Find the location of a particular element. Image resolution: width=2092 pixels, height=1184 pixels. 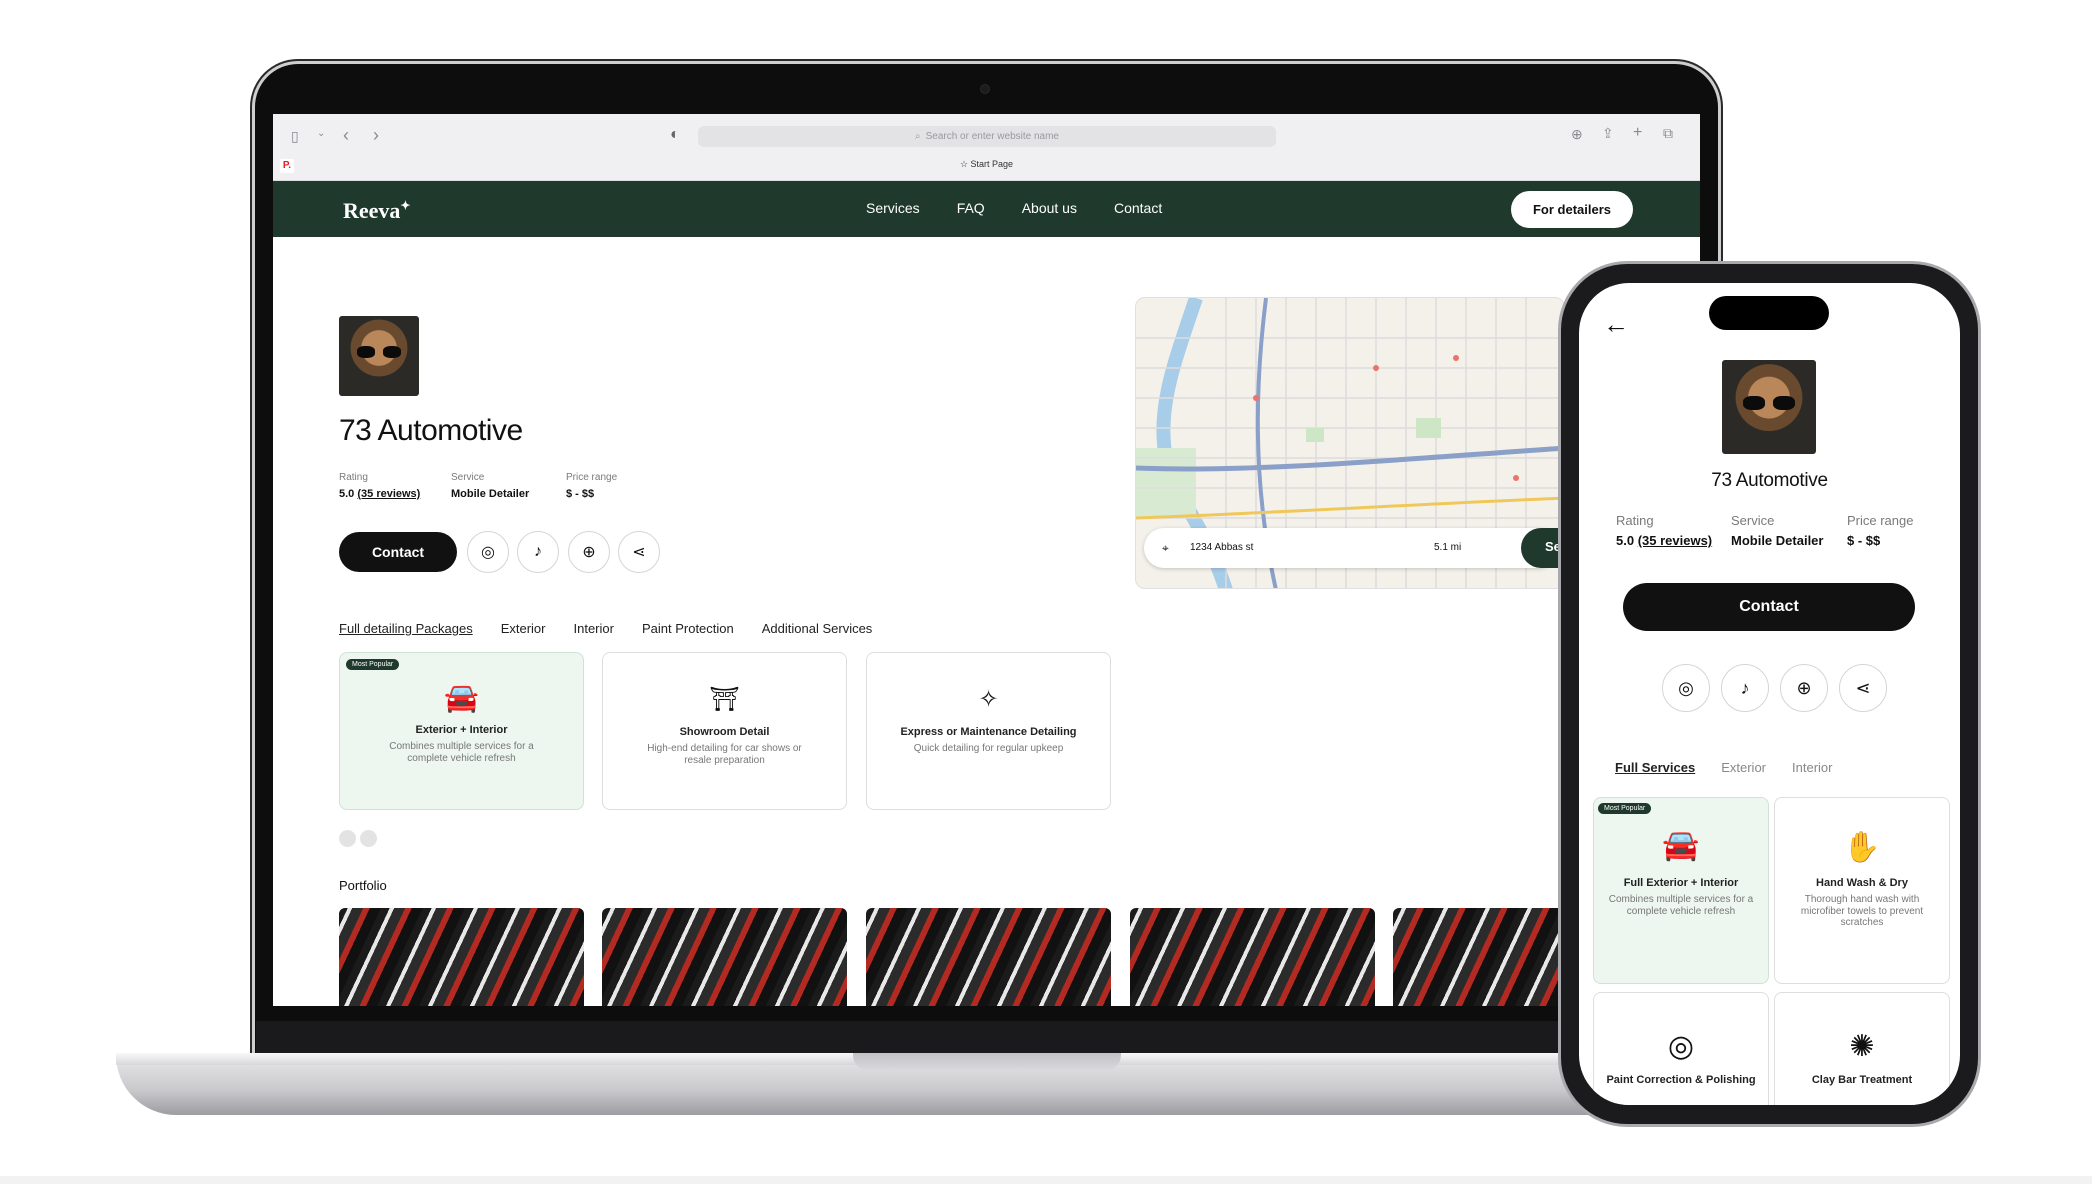

nav-about: About us is located at coordinates (1049, 208).